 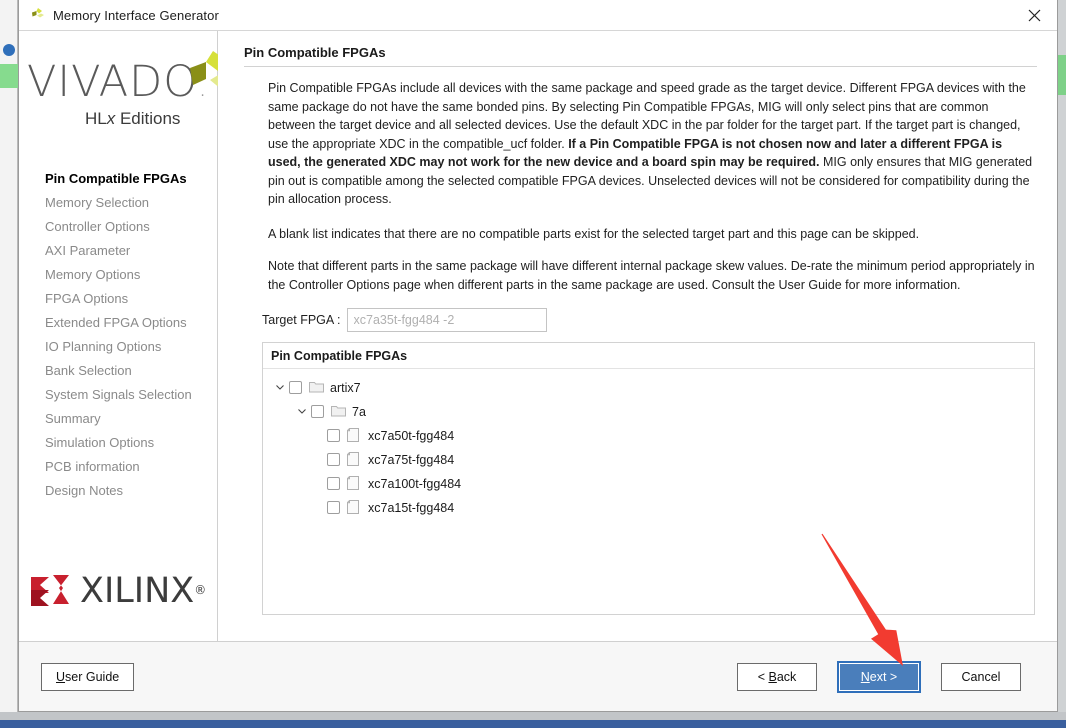 What do you see at coordinates (131, 347) in the screenshot?
I see `sidebar-item-io-planning-options: IO Planning Options` at bounding box center [131, 347].